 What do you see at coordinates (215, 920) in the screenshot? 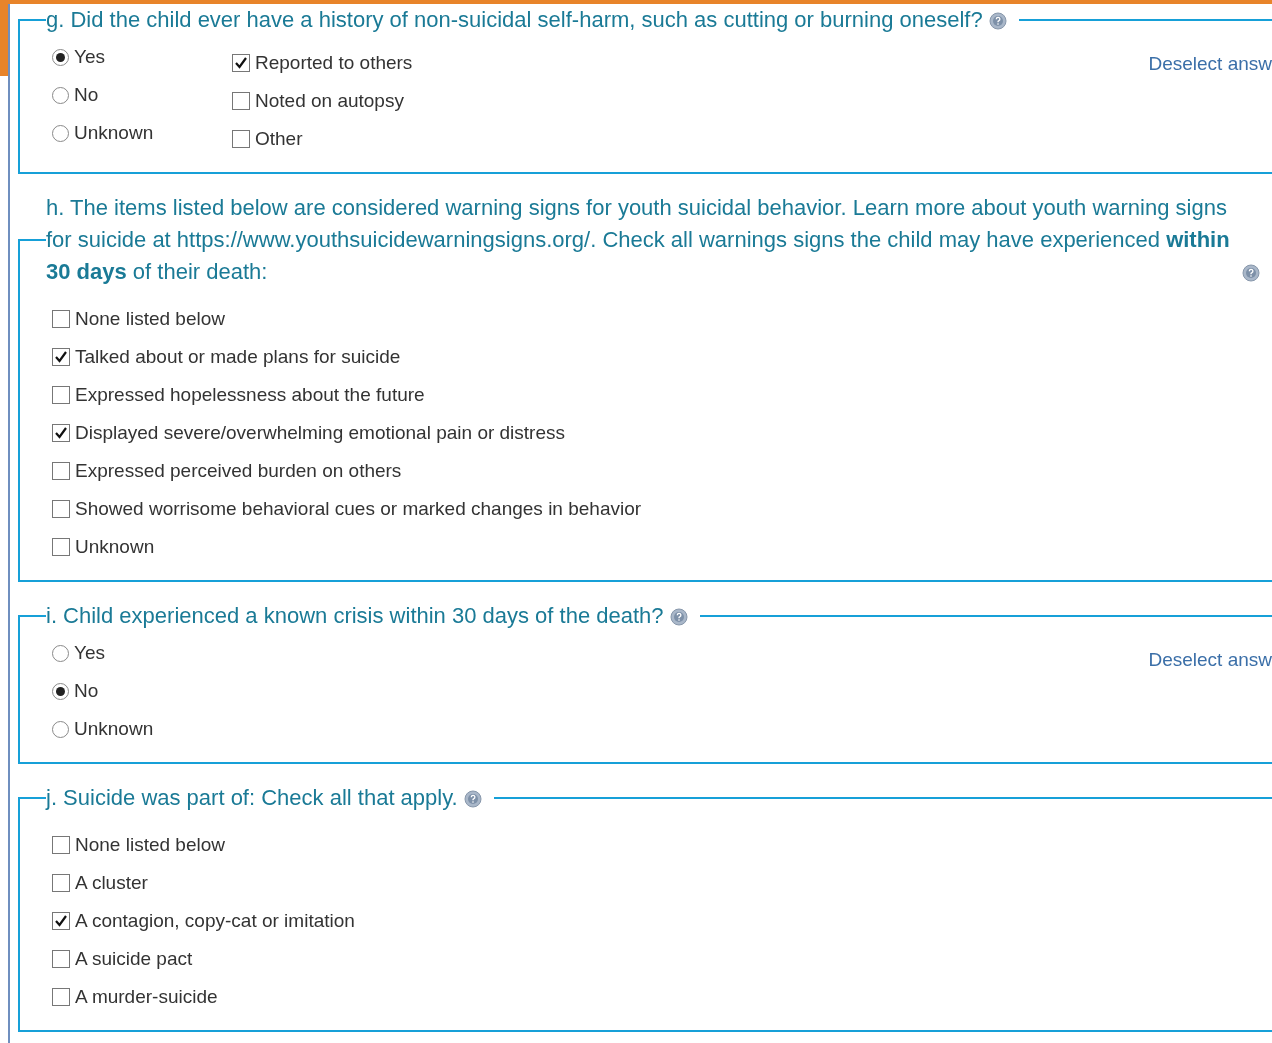
I see `option-label: A contagion, copy-cat or imitation` at bounding box center [215, 920].